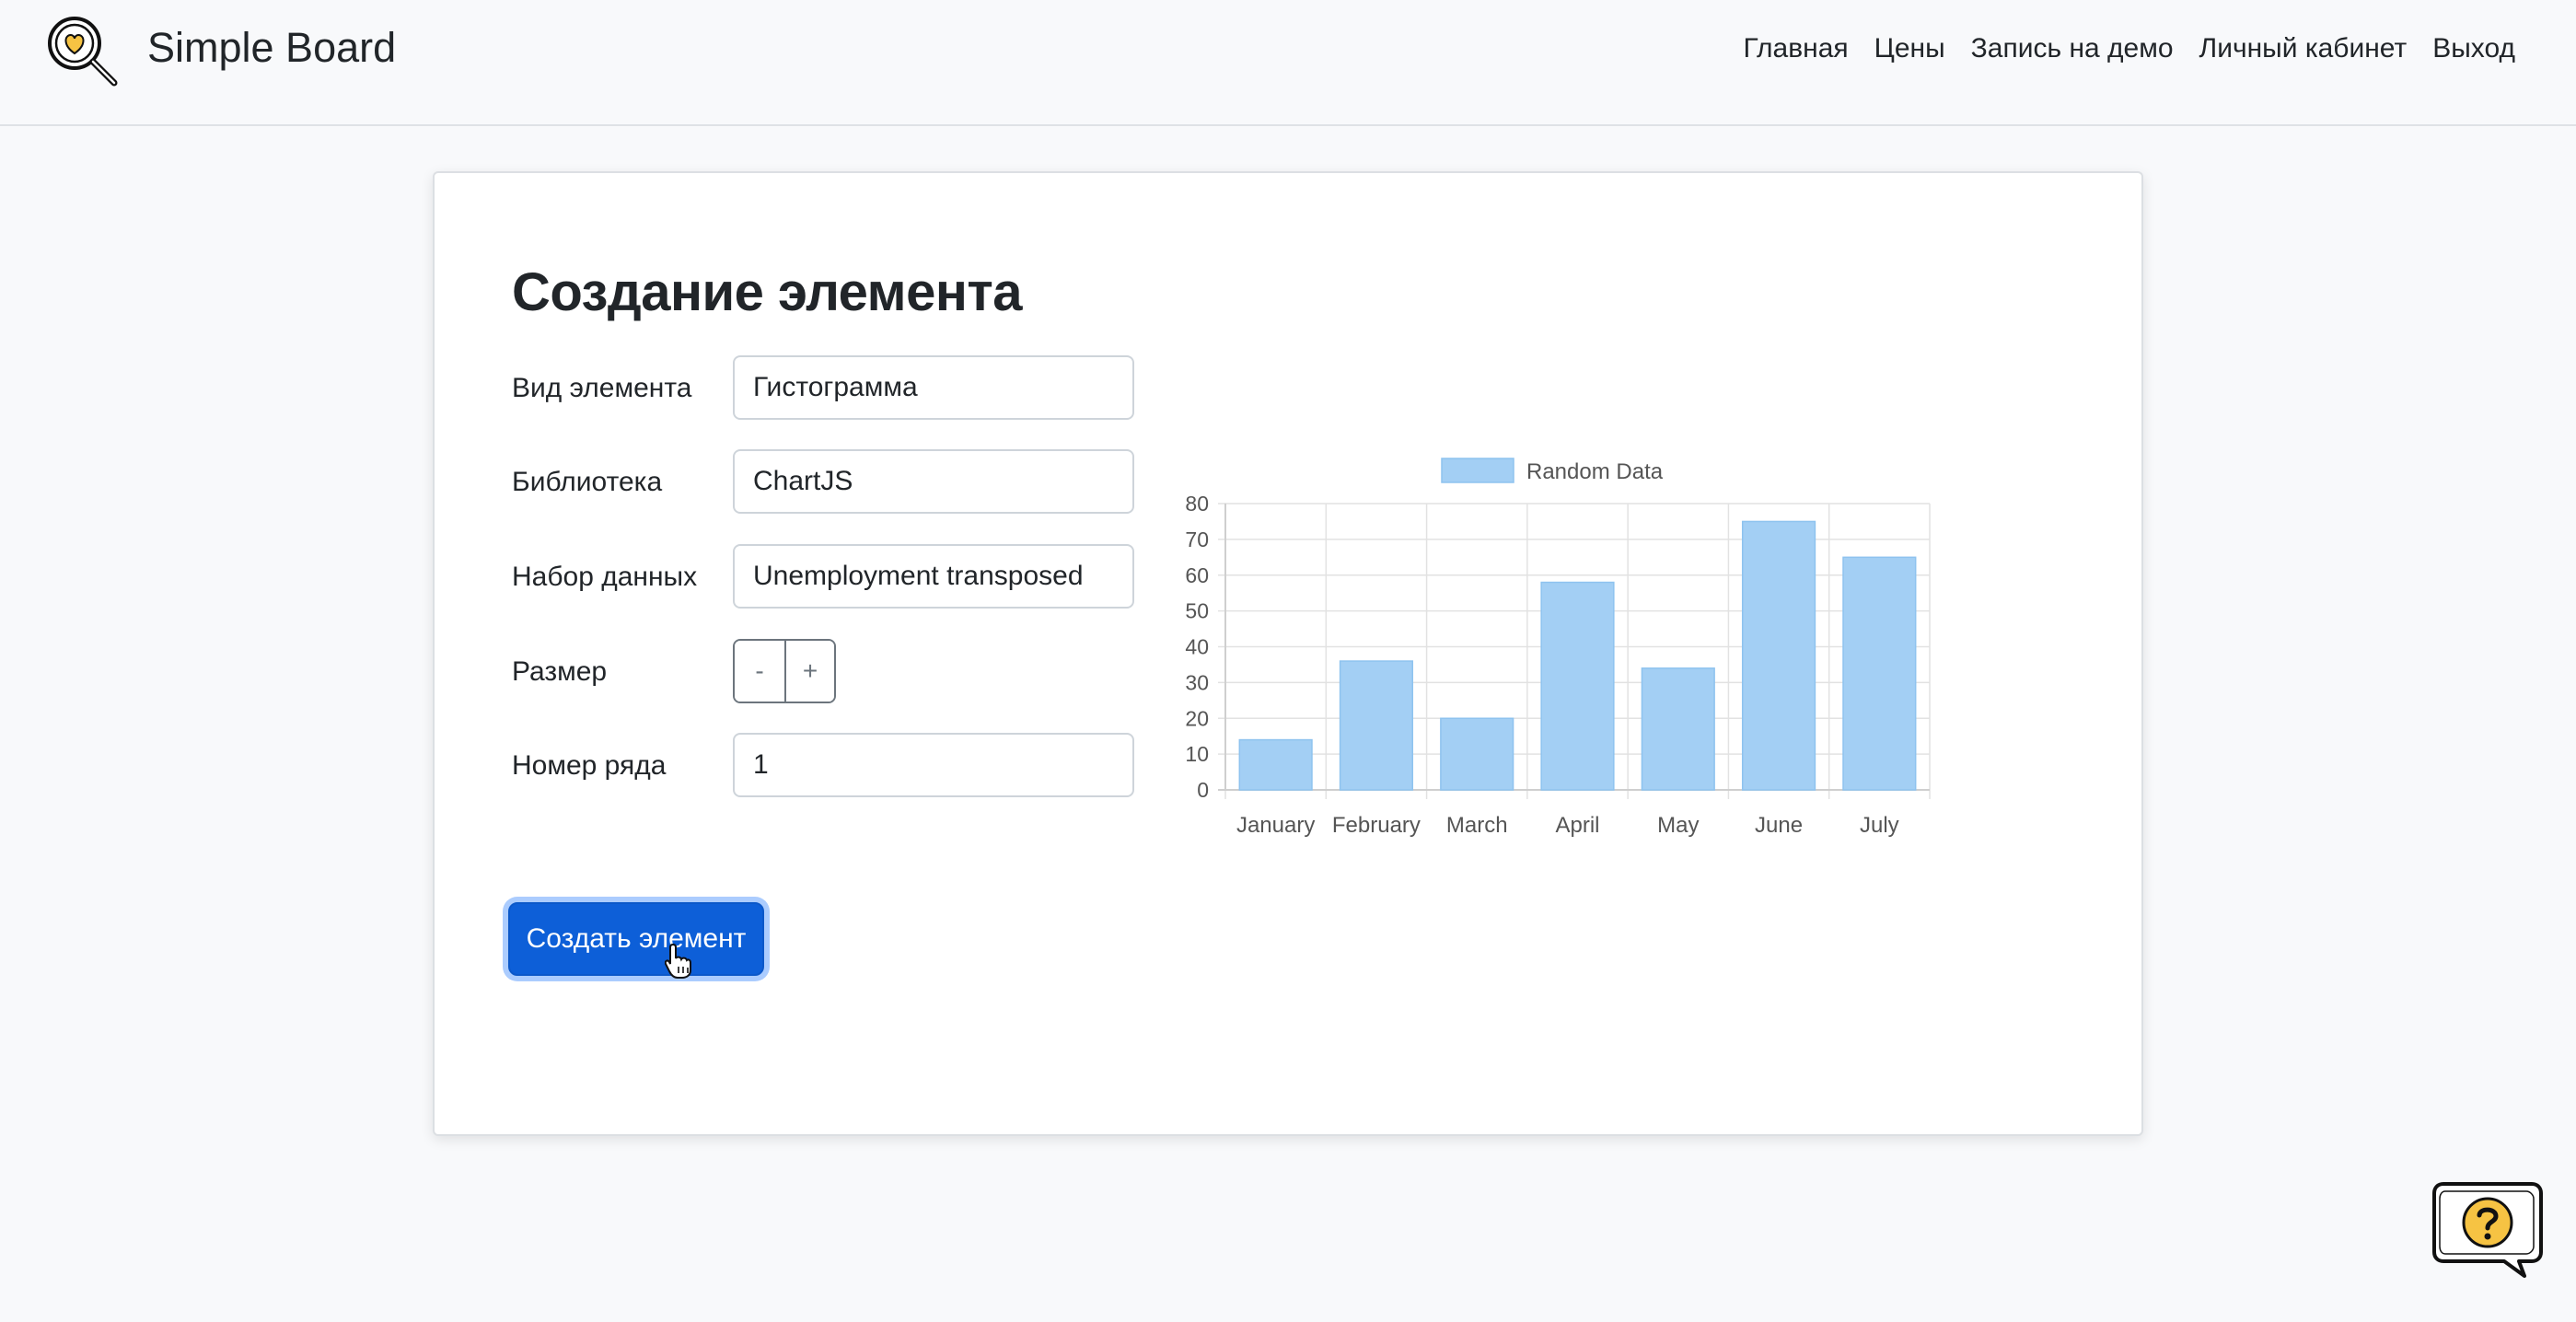  What do you see at coordinates (678, 961) in the screenshot?
I see `hand-pointer-icon` at bounding box center [678, 961].